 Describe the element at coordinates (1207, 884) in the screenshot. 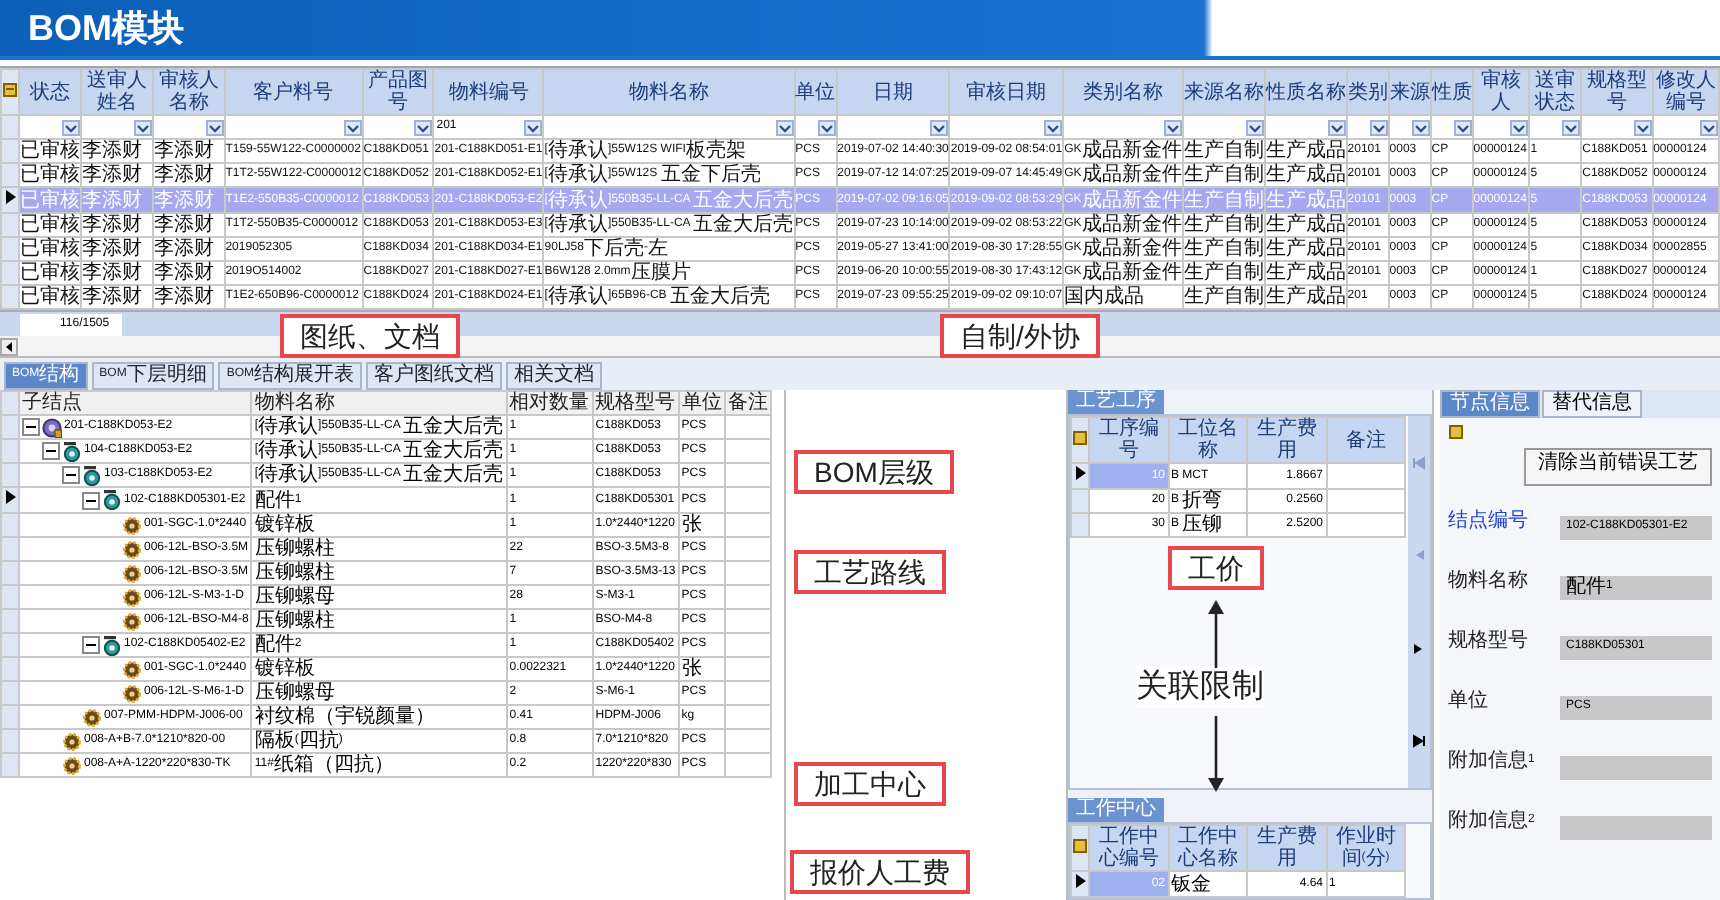

I see `table-cell: 钣金` at that location.